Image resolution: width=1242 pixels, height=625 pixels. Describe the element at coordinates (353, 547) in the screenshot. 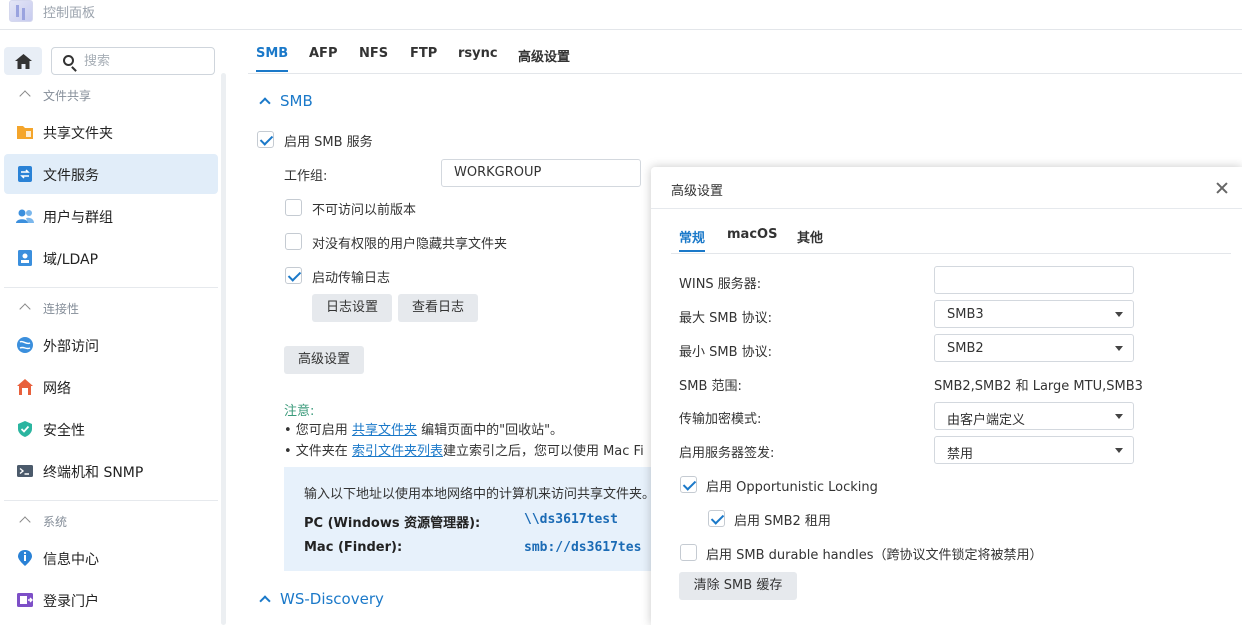

I see `mac-label: Mac (Finder):` at that location.